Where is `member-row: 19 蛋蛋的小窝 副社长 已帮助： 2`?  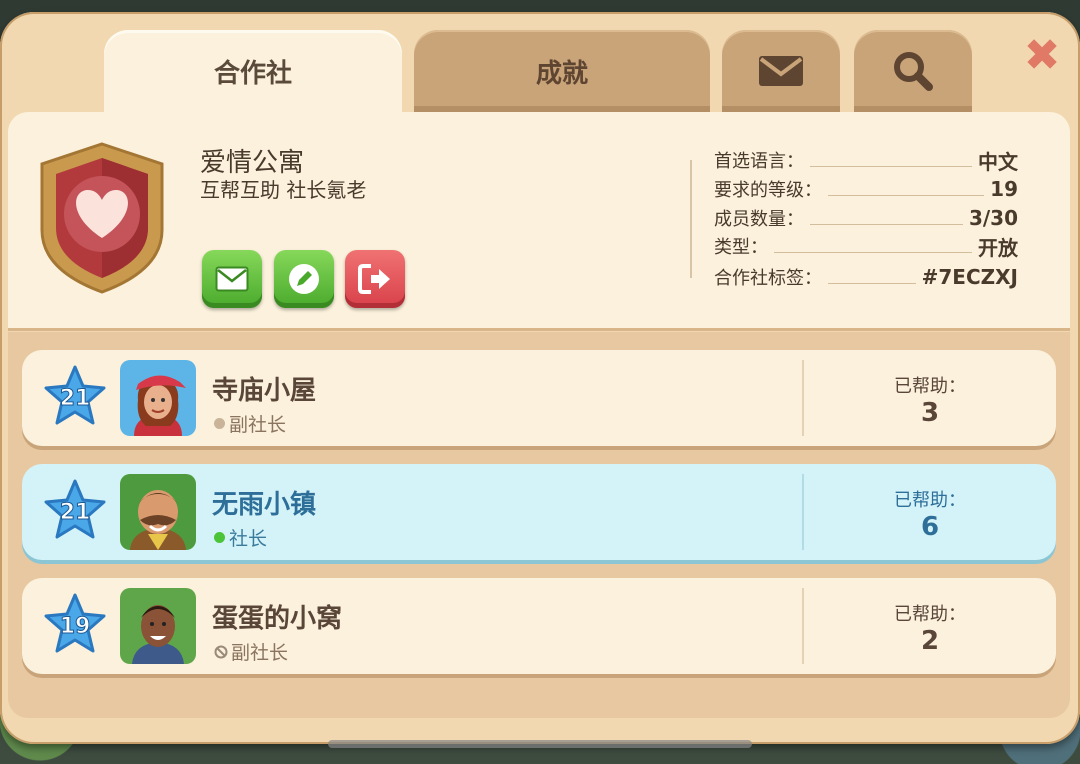 member-row: 19 蛋蛋的小窝 副社长 已帮助： 2 is located at coordinates (539, 626).